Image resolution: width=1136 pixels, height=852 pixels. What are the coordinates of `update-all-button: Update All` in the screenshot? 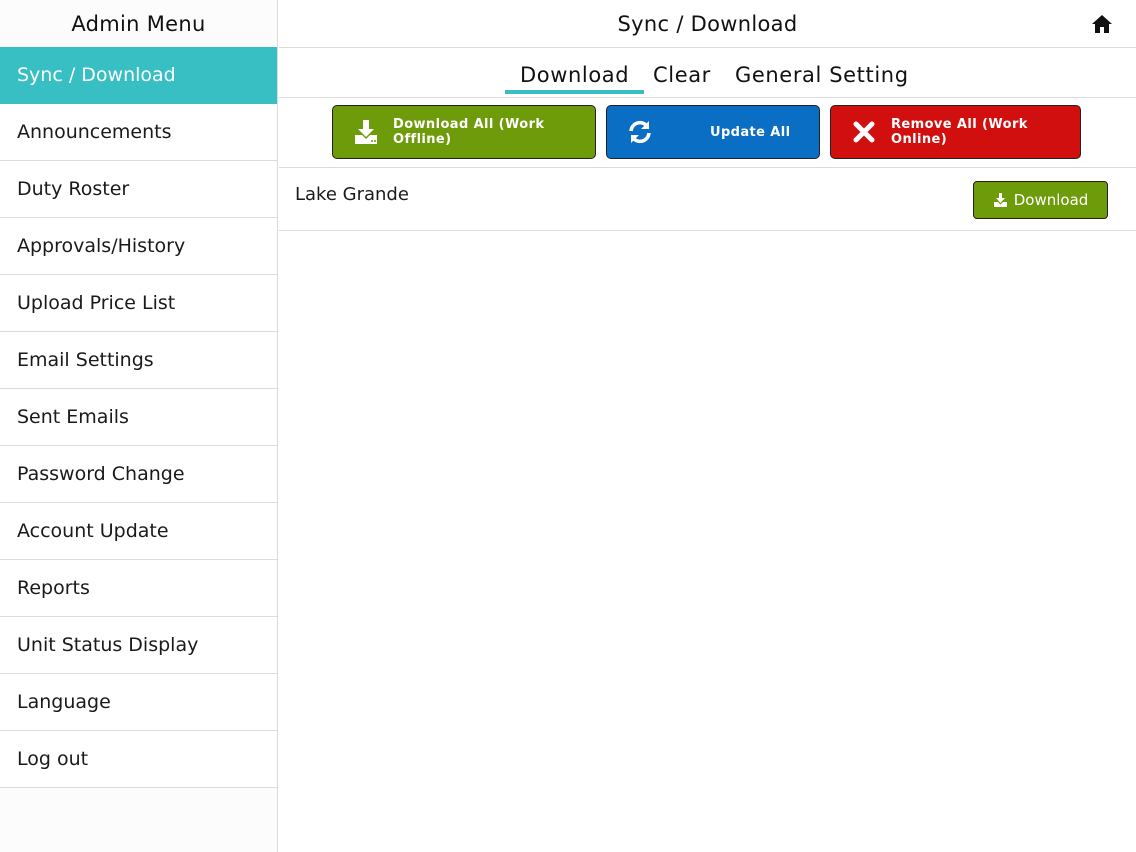 It's located at (713, 132).